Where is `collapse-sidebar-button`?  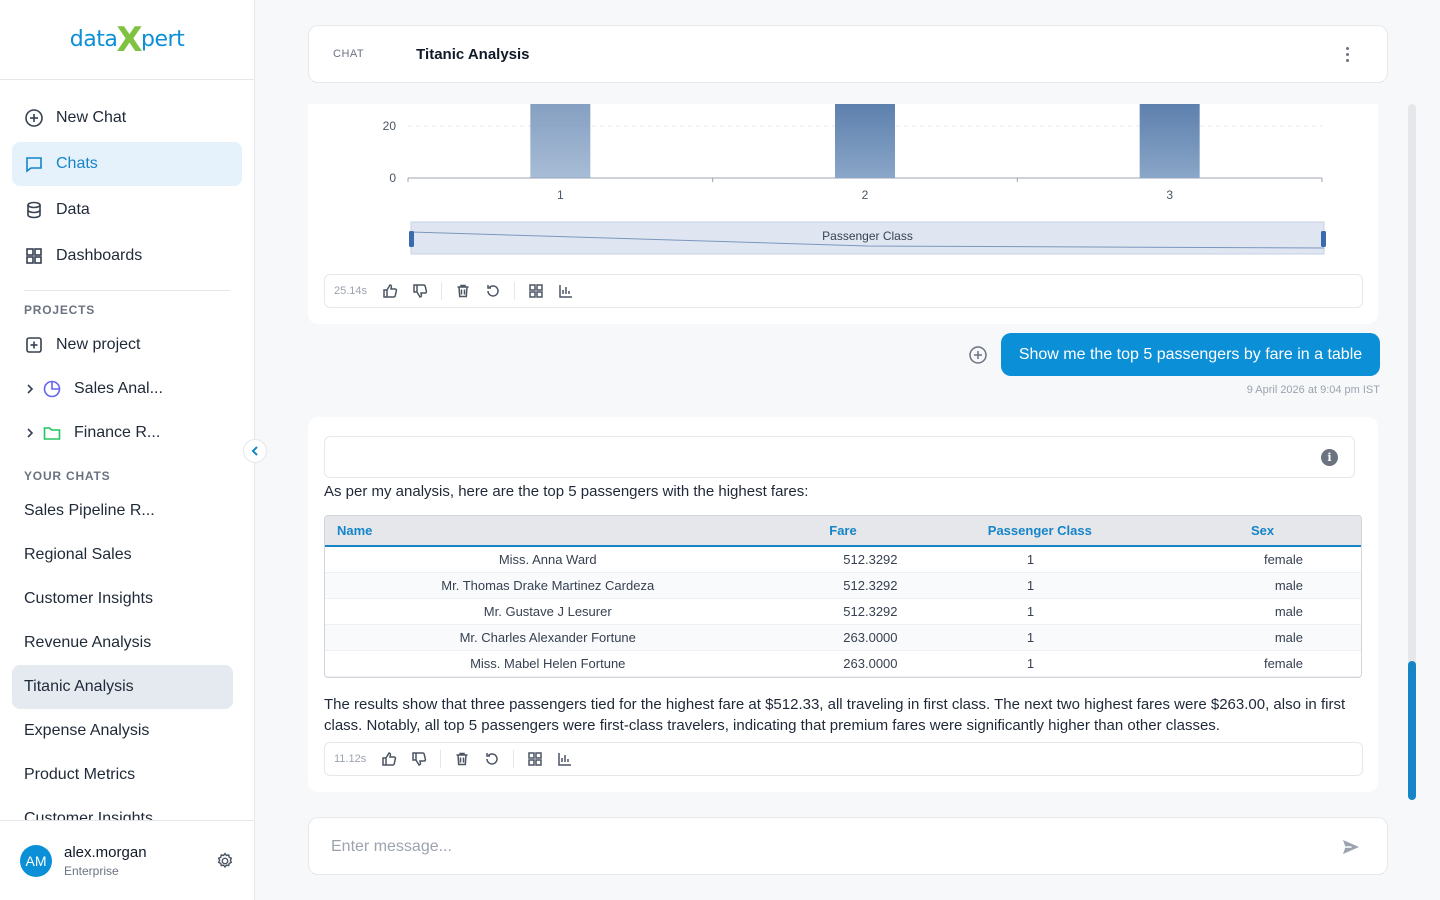
collapse-sidebar-button is located at coordinates (255, 451).